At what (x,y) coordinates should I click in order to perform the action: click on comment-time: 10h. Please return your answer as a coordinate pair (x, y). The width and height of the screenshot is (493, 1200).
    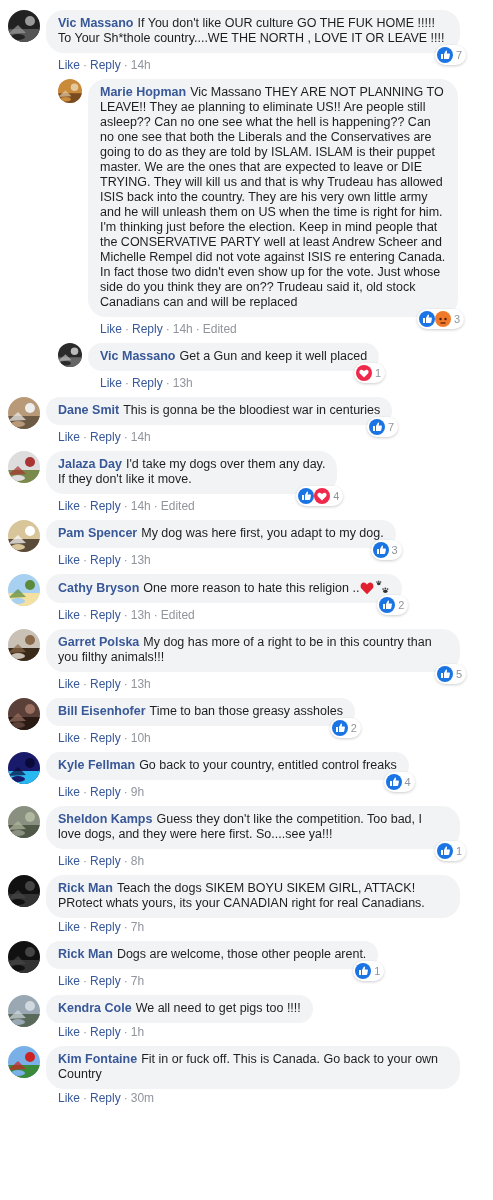
    Looking at the image, I should click on (140, 738).